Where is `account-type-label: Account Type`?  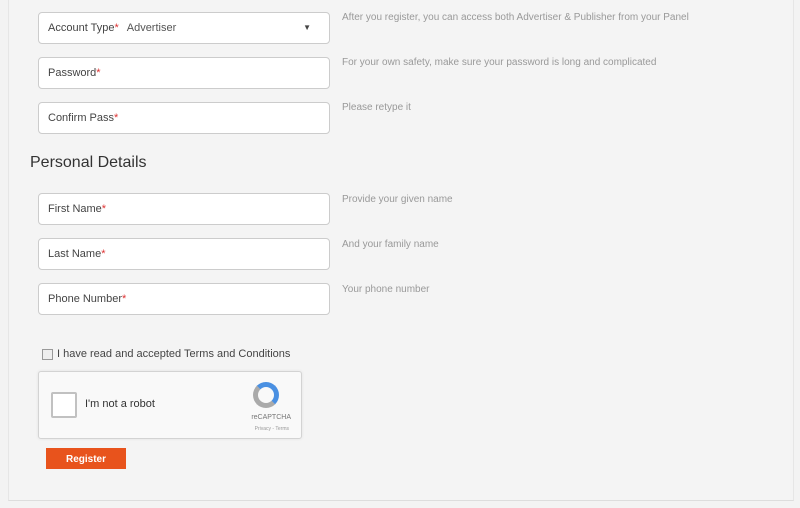 account-type-label: Account Type is located at coordinates (81, 28).